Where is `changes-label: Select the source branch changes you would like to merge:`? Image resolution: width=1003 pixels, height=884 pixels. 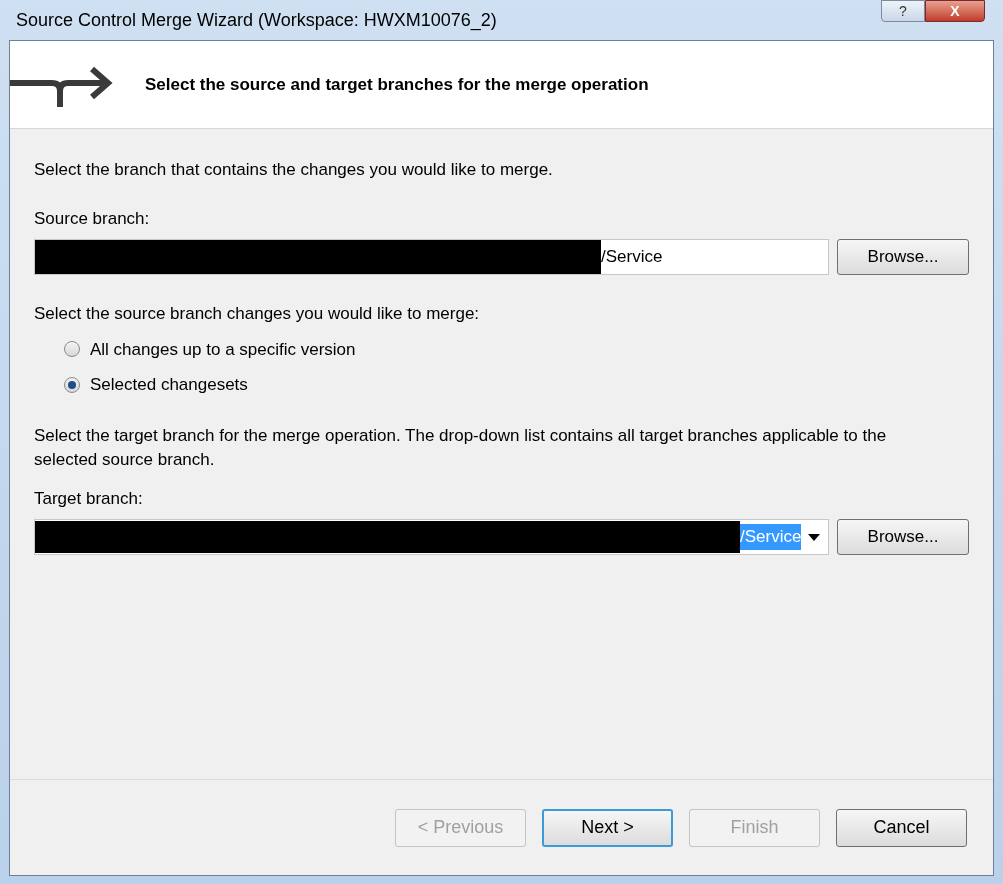 changes-label: Select the source branch changes you would like to merge: is located at coordinates (257, 314).